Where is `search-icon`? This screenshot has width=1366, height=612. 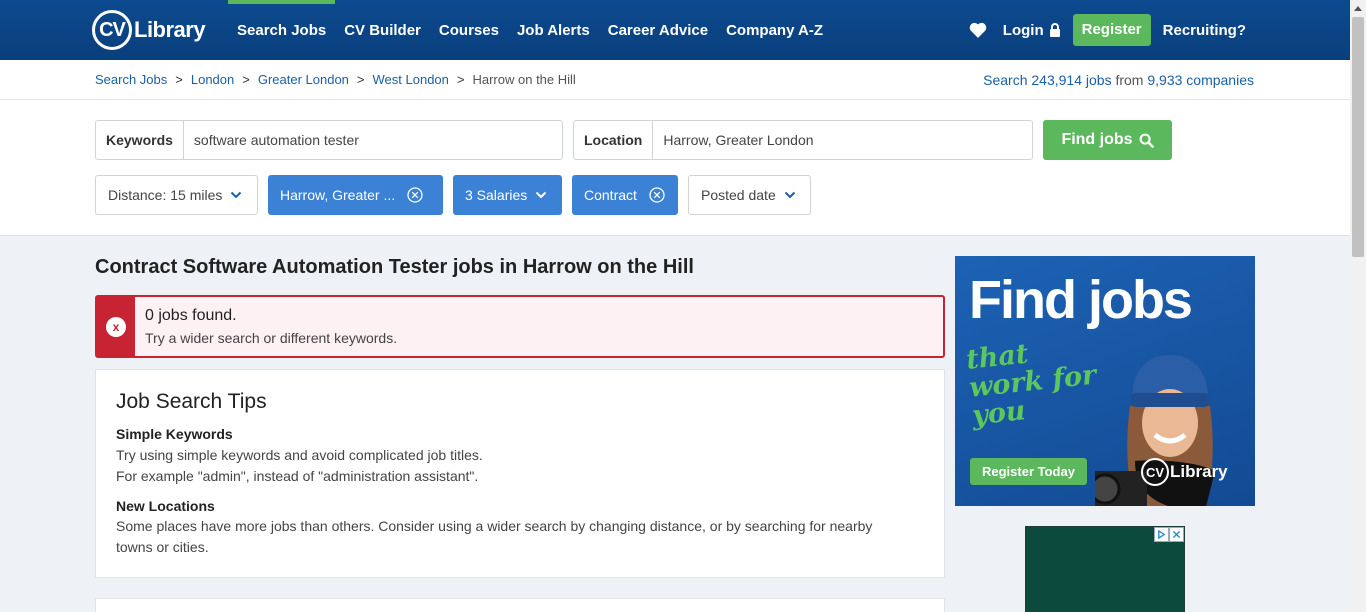 search-icon is located at coordinates (1146, 140).